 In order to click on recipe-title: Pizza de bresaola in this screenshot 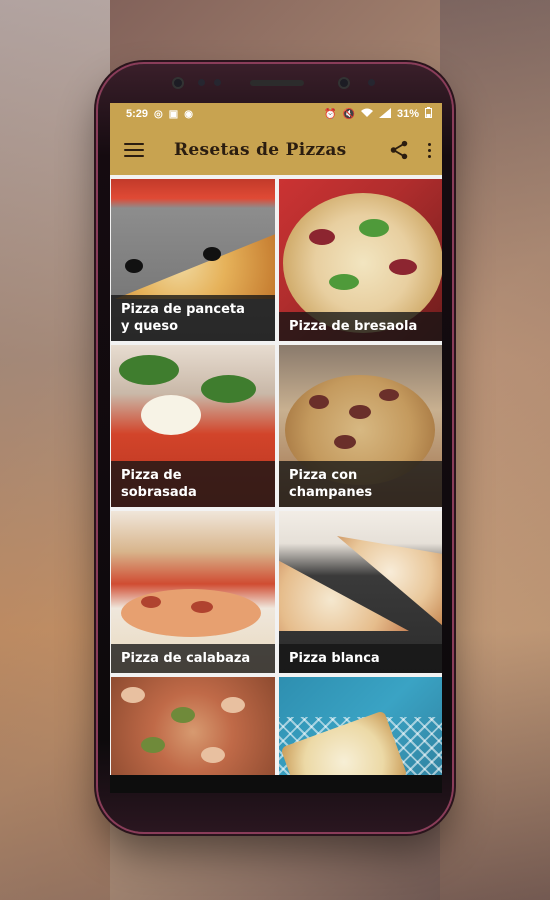, I will do `click(360, 326)`.